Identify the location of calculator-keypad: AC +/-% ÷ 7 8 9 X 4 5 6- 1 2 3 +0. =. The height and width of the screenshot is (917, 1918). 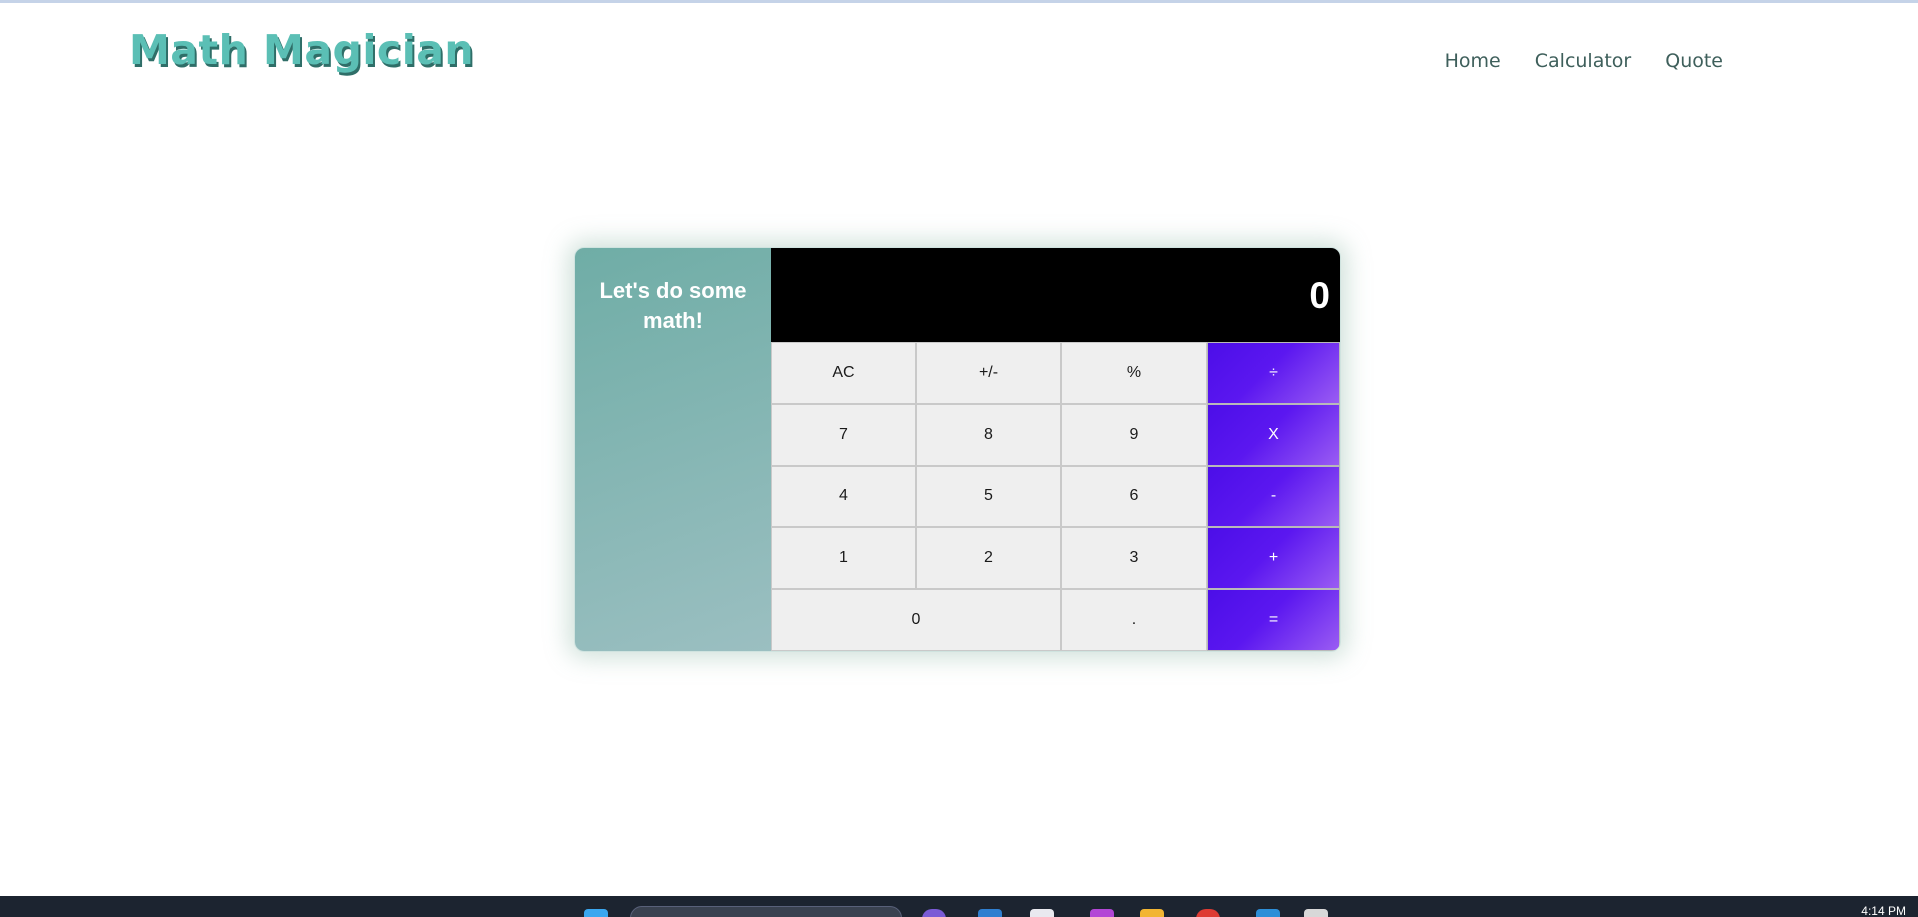
(1055, 496).